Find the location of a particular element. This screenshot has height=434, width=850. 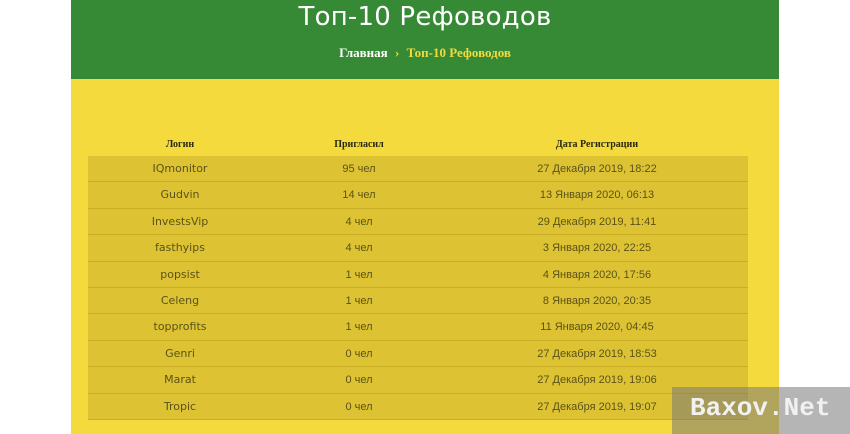

table-row: Tropic 0 чел 27 Декабря 2019, 19:07 is located at coordinates (418, 406).